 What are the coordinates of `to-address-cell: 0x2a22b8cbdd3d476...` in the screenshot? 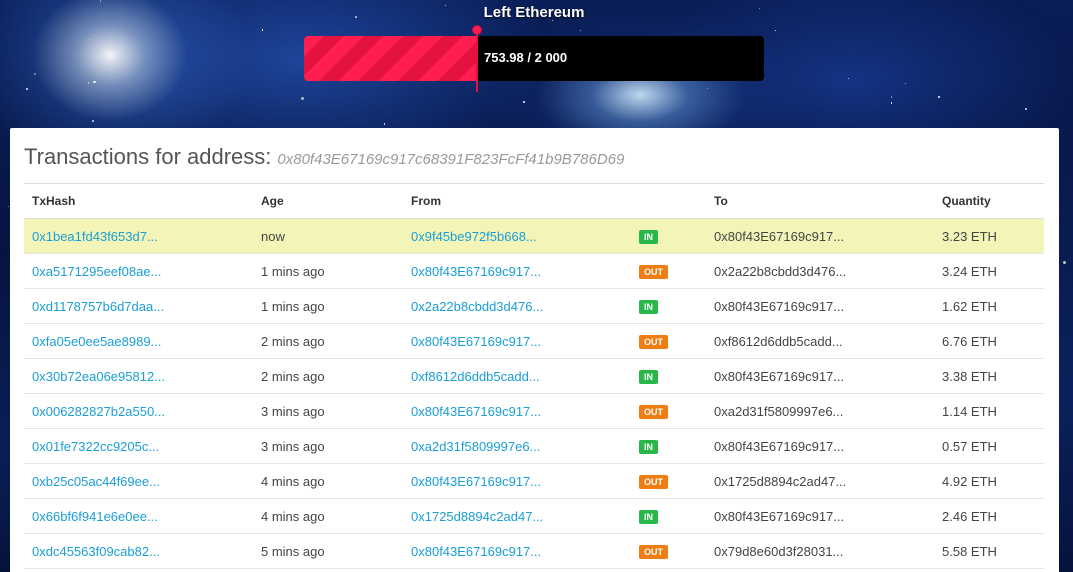 It's located at (820, 271).